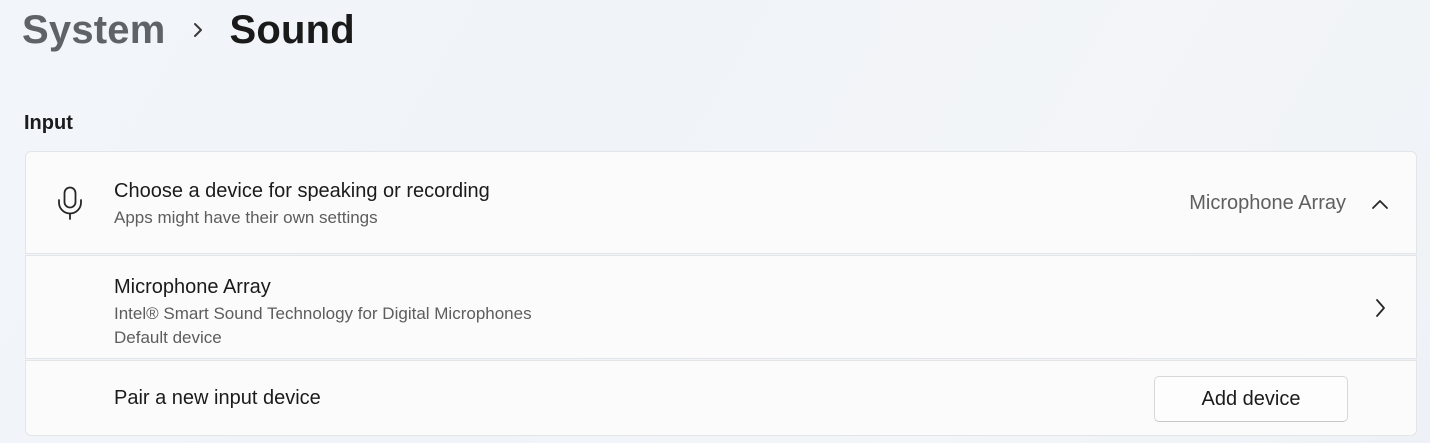 Image resolution: width=1430 pixels, height=443 pixels. What do you see at coordinates (246, 217) in the screenshot?
I see `device-chooser-subtitle: Apps might have their own settings` at bounding box center [246, 217].